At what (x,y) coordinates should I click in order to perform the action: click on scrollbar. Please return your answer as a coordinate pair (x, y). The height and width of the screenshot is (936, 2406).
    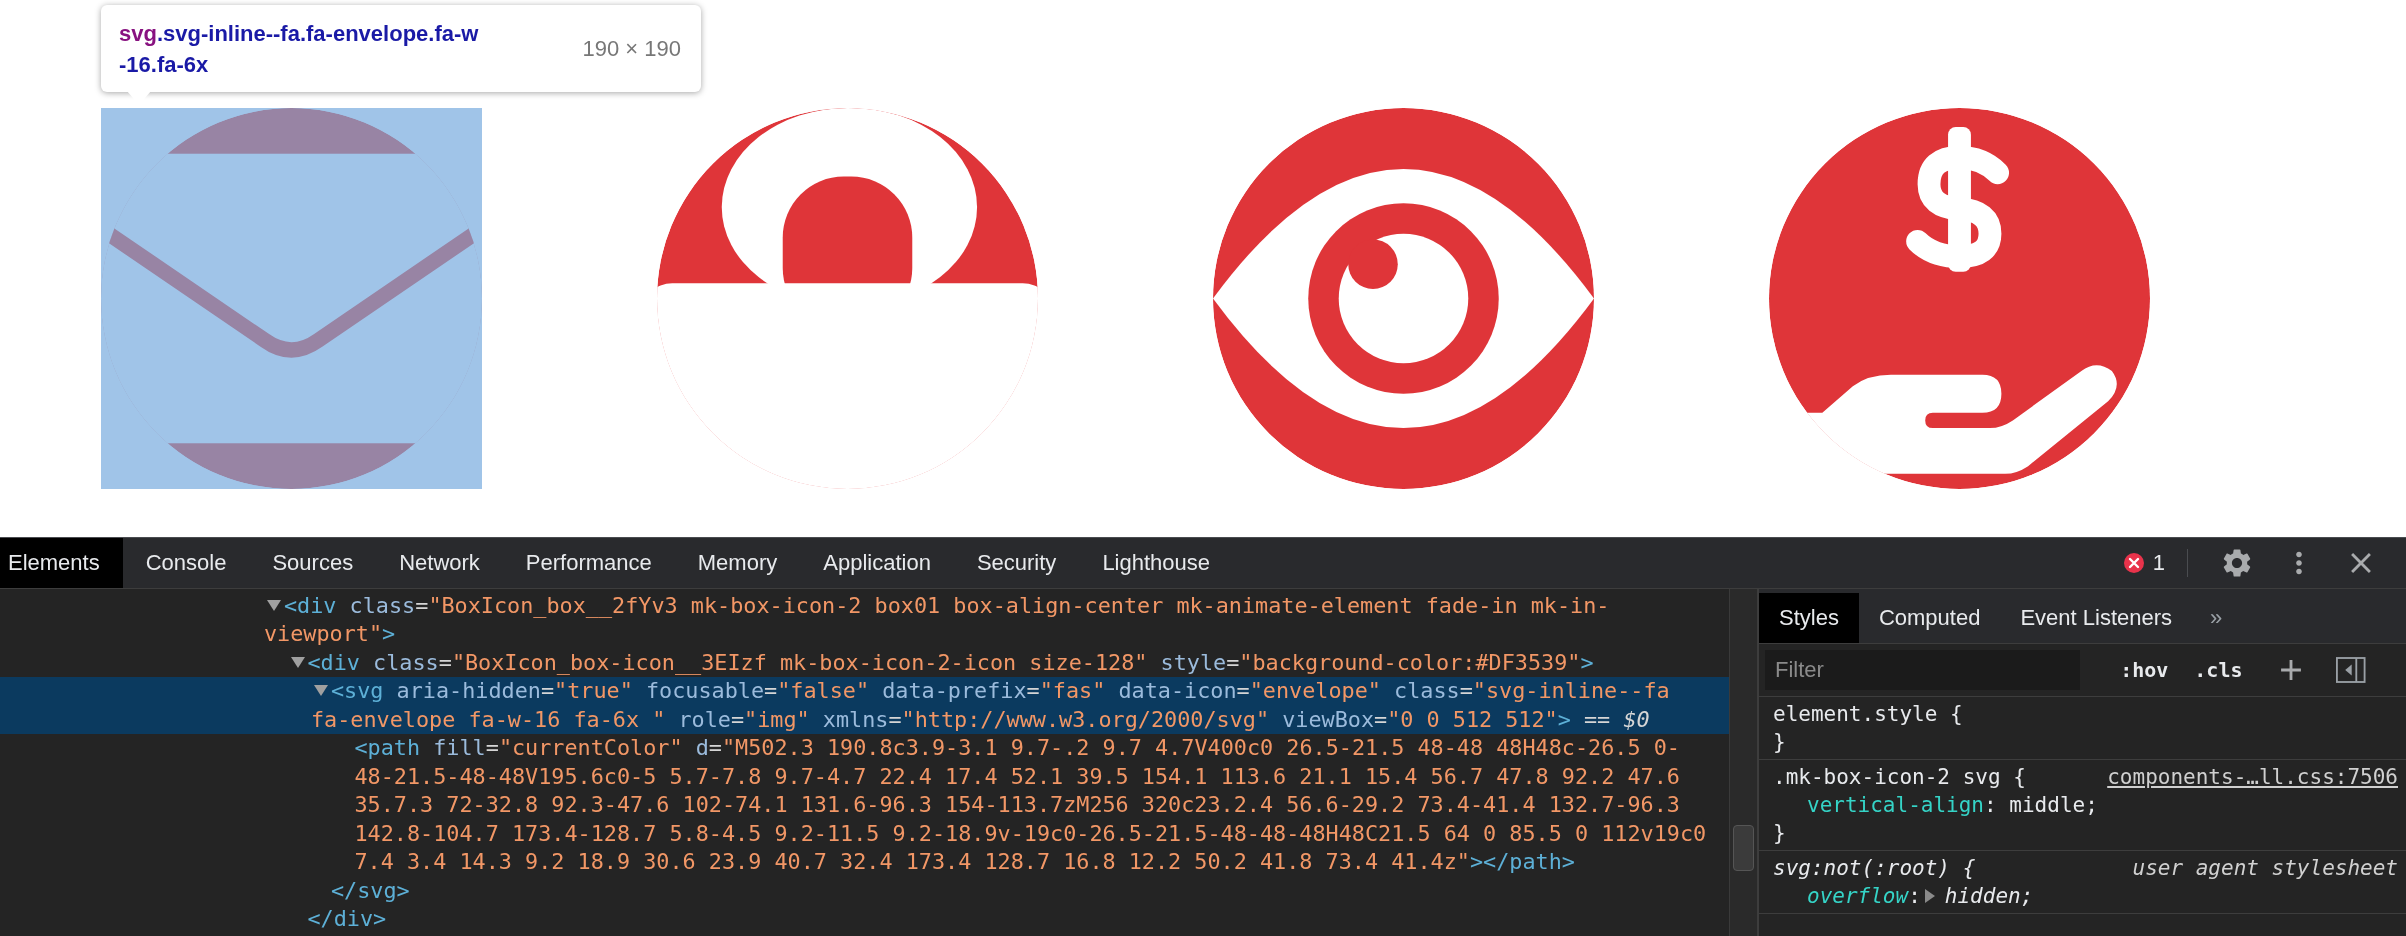
    Looking at the image, I should click on (1743, 762).